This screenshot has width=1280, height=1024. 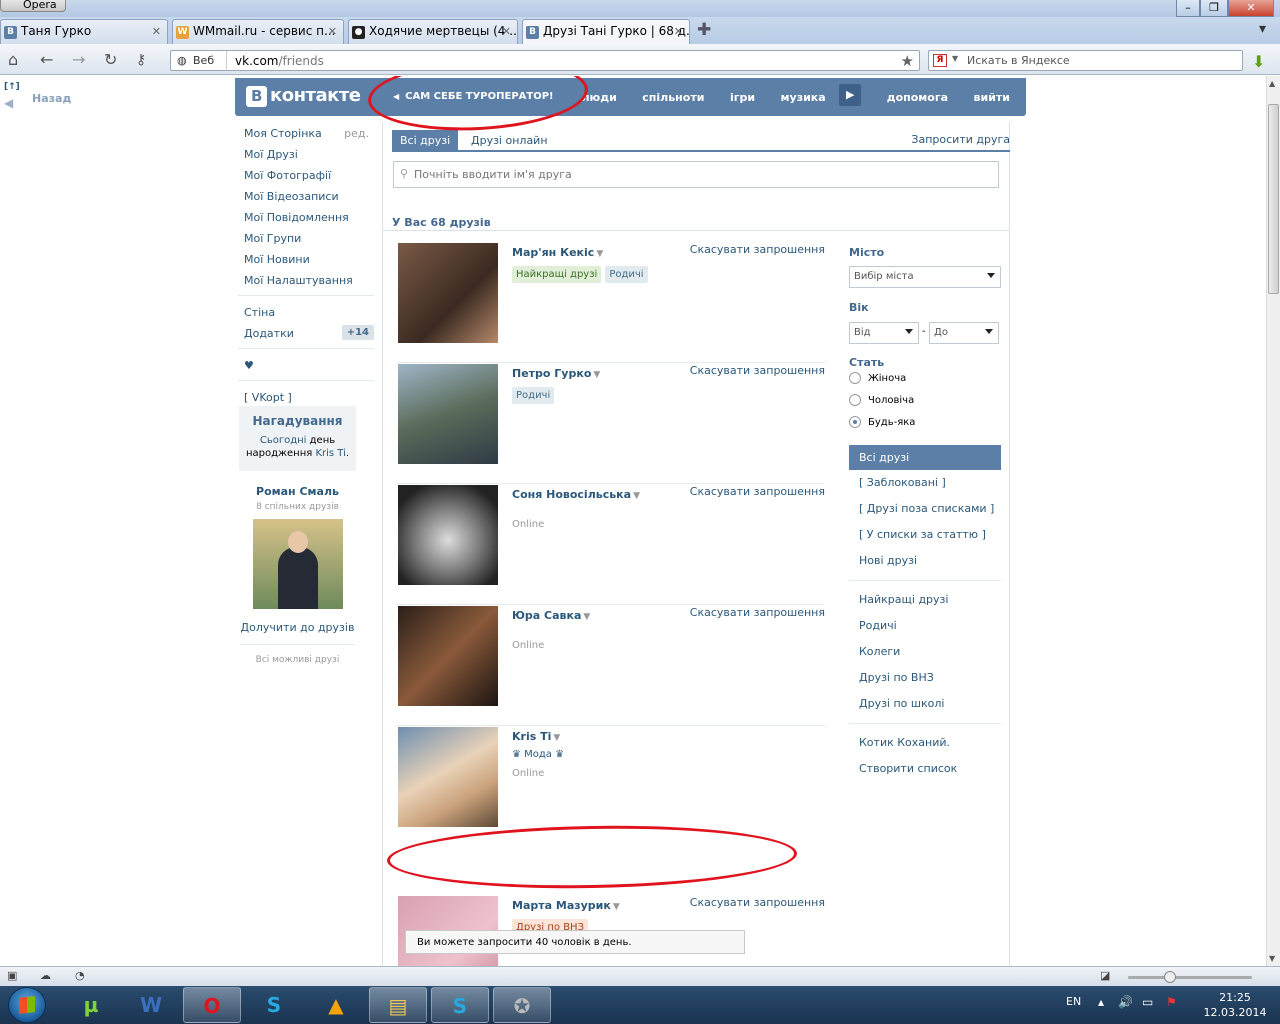 I want to click on minimize-button: –, so click(x=1188, y=8).